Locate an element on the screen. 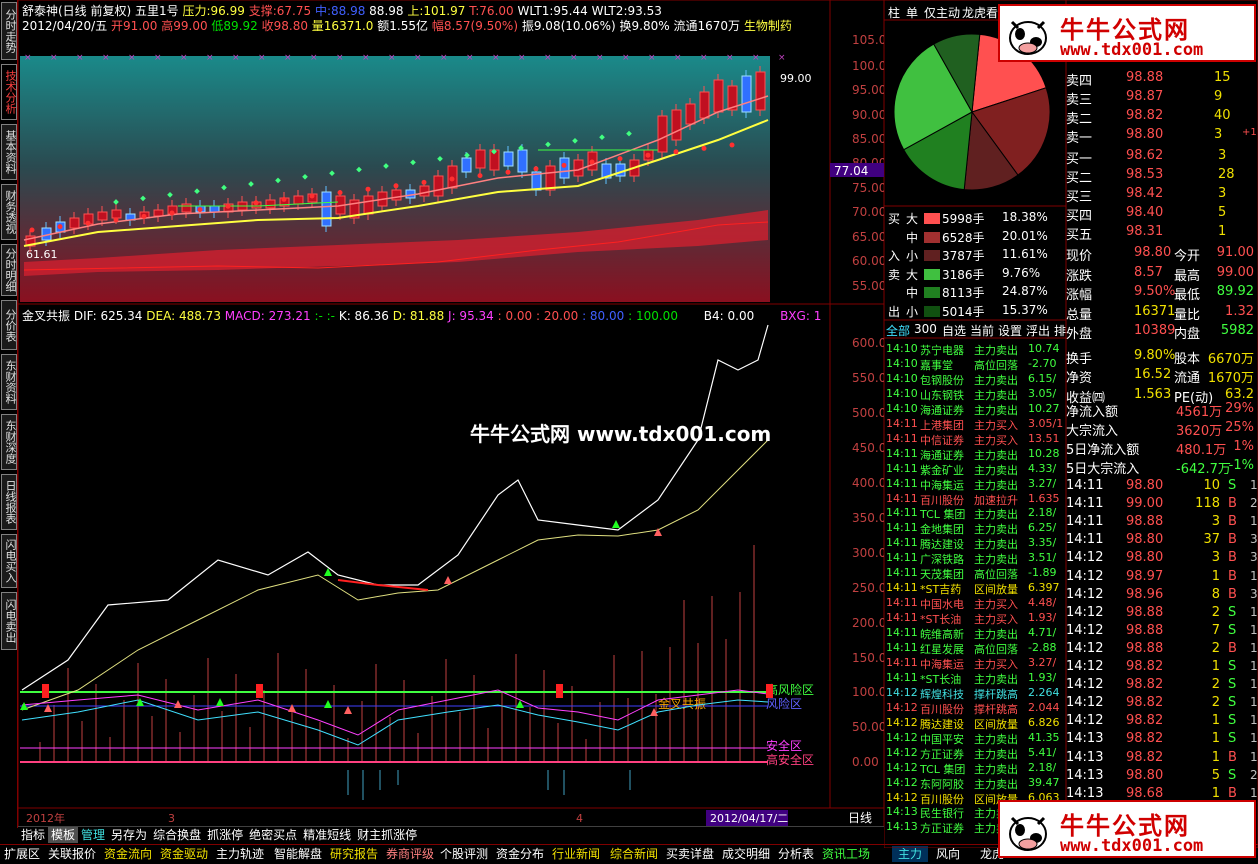  left-tab-7: 东财资料 is located at coordinates (9, 382).